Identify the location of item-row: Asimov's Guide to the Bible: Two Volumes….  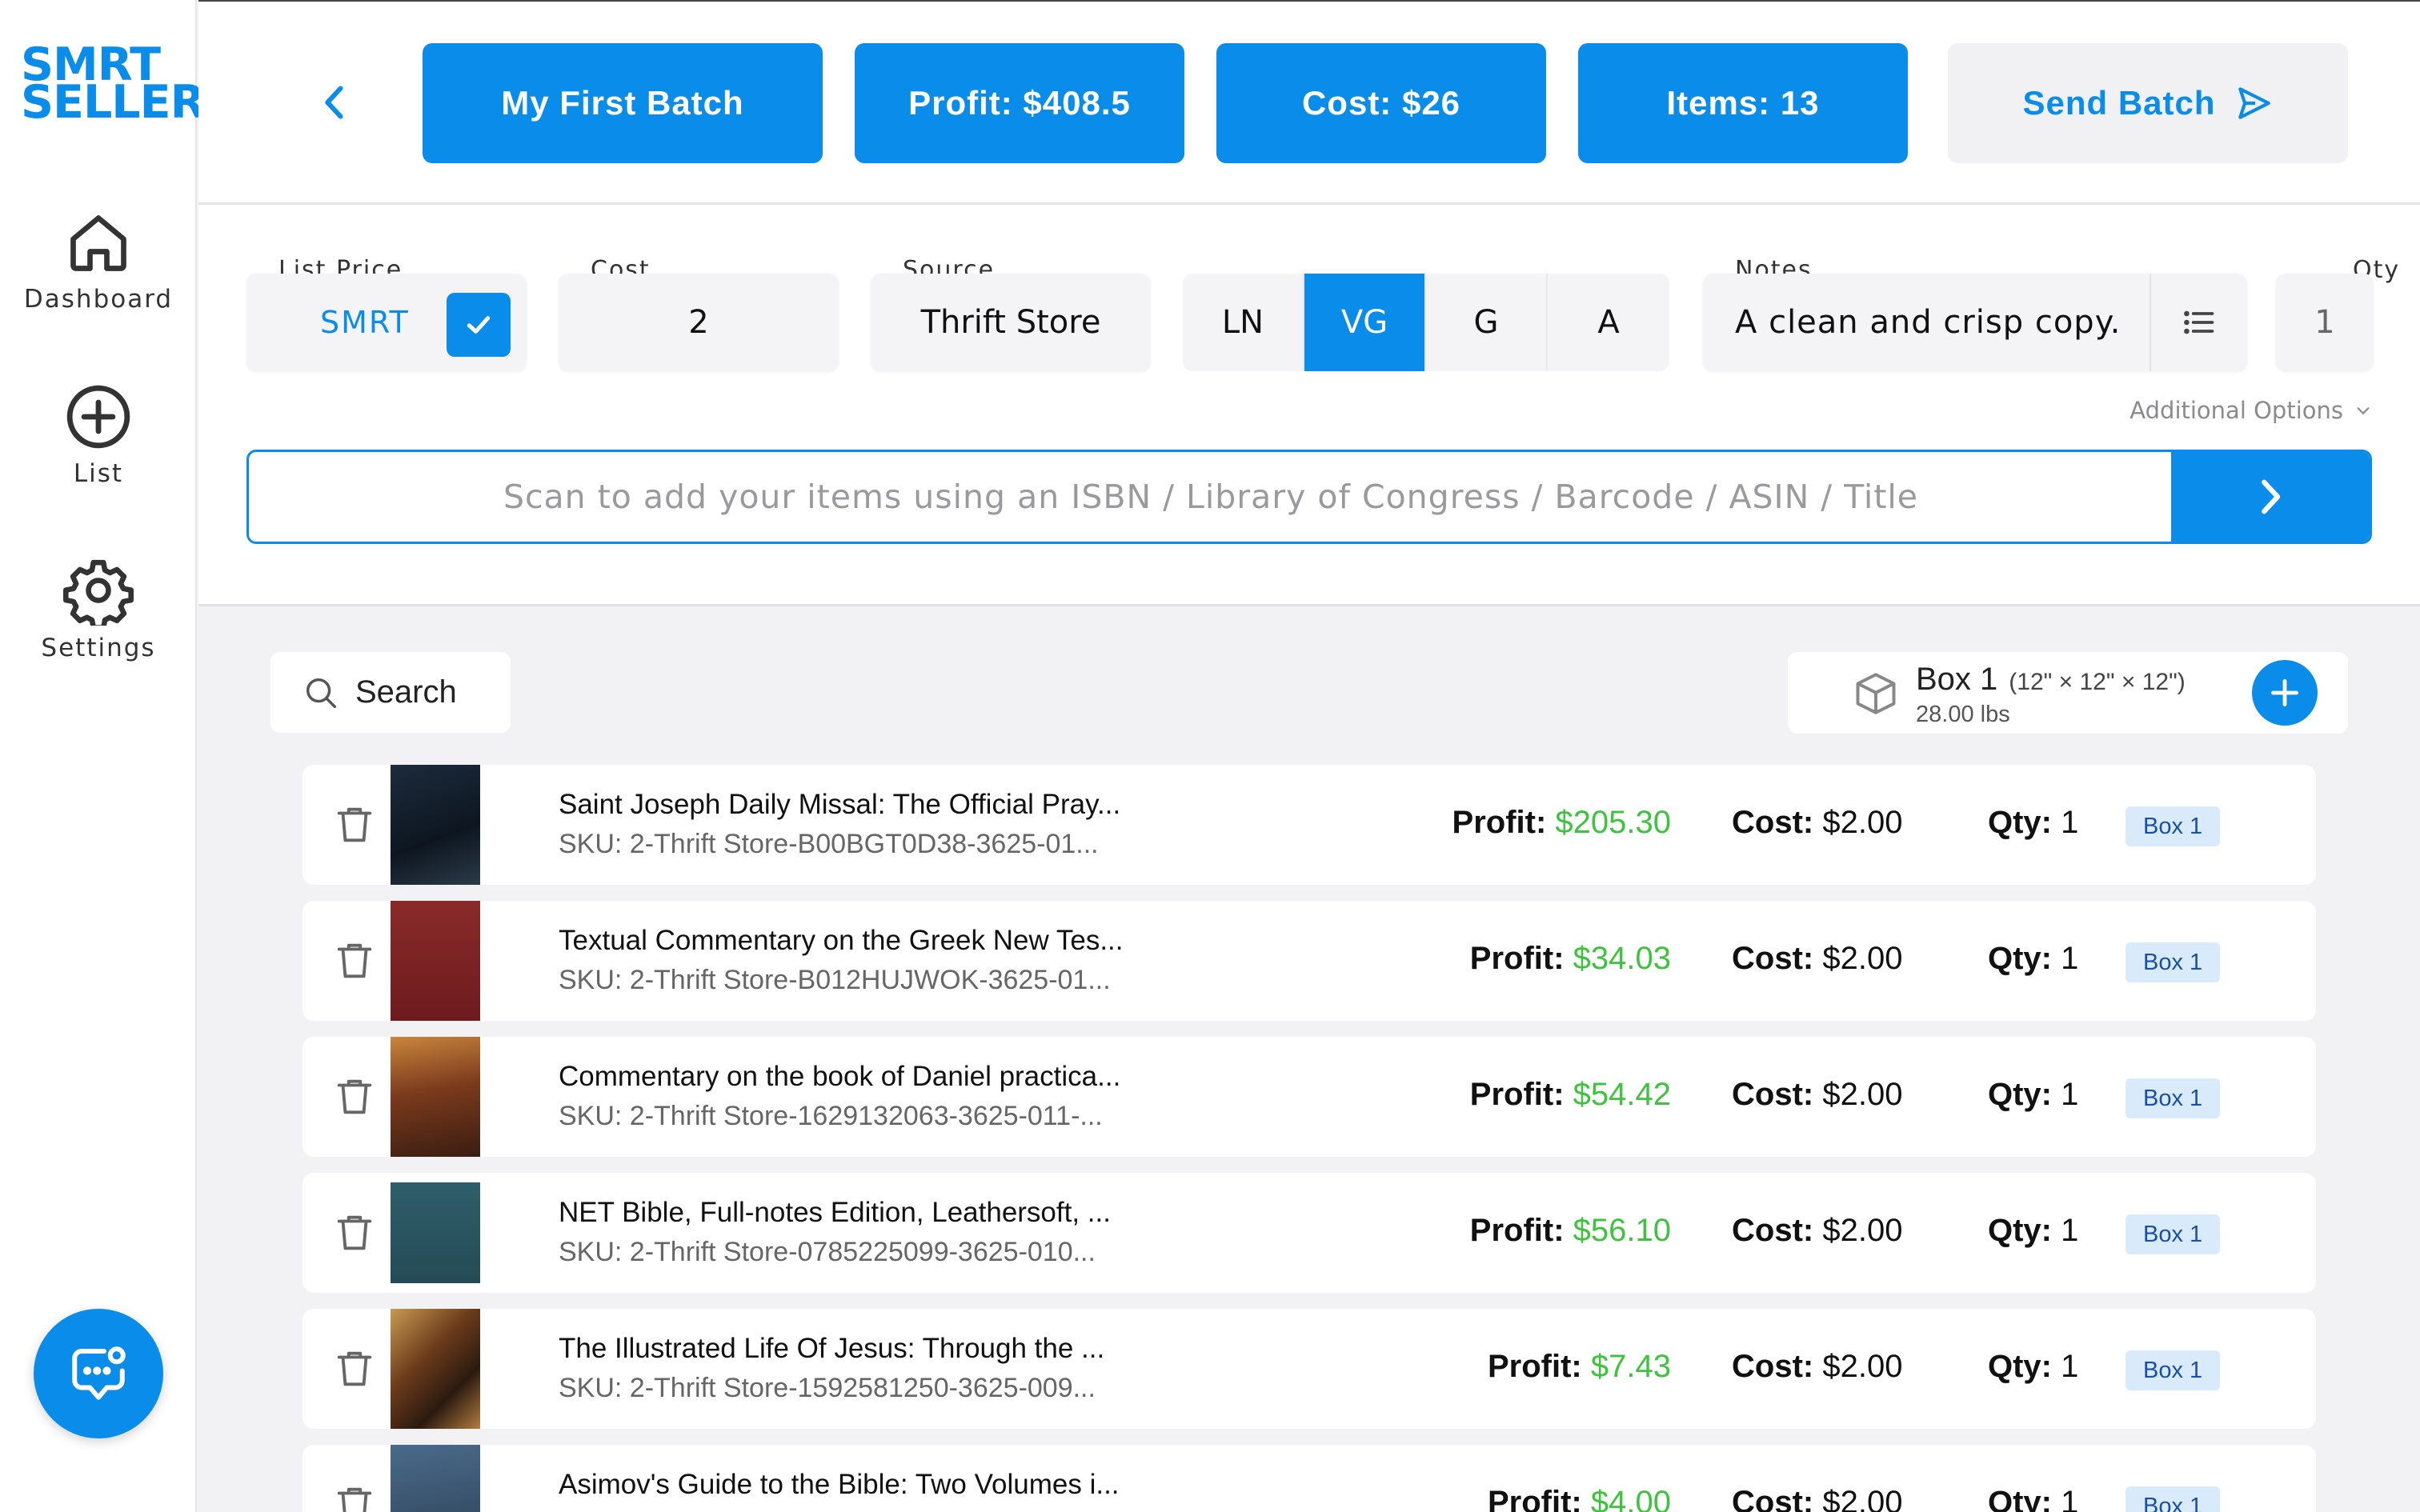
(1309, 1478).